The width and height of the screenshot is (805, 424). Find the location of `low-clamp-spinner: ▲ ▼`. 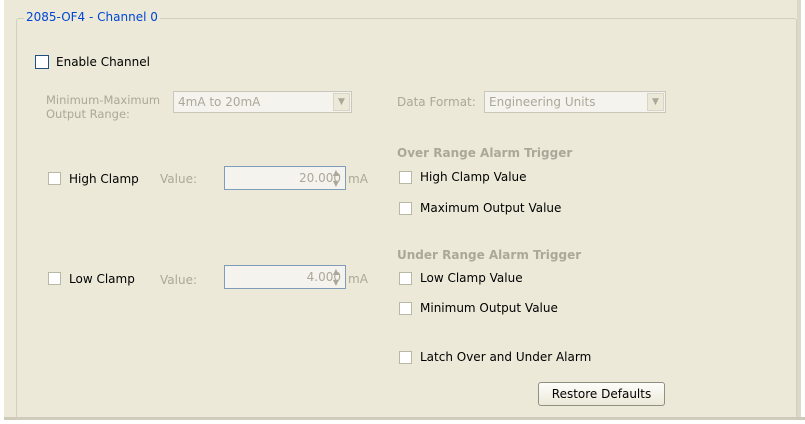

low-clamp-spinner: ▲ ▼ is located at coordinates (336, 277).